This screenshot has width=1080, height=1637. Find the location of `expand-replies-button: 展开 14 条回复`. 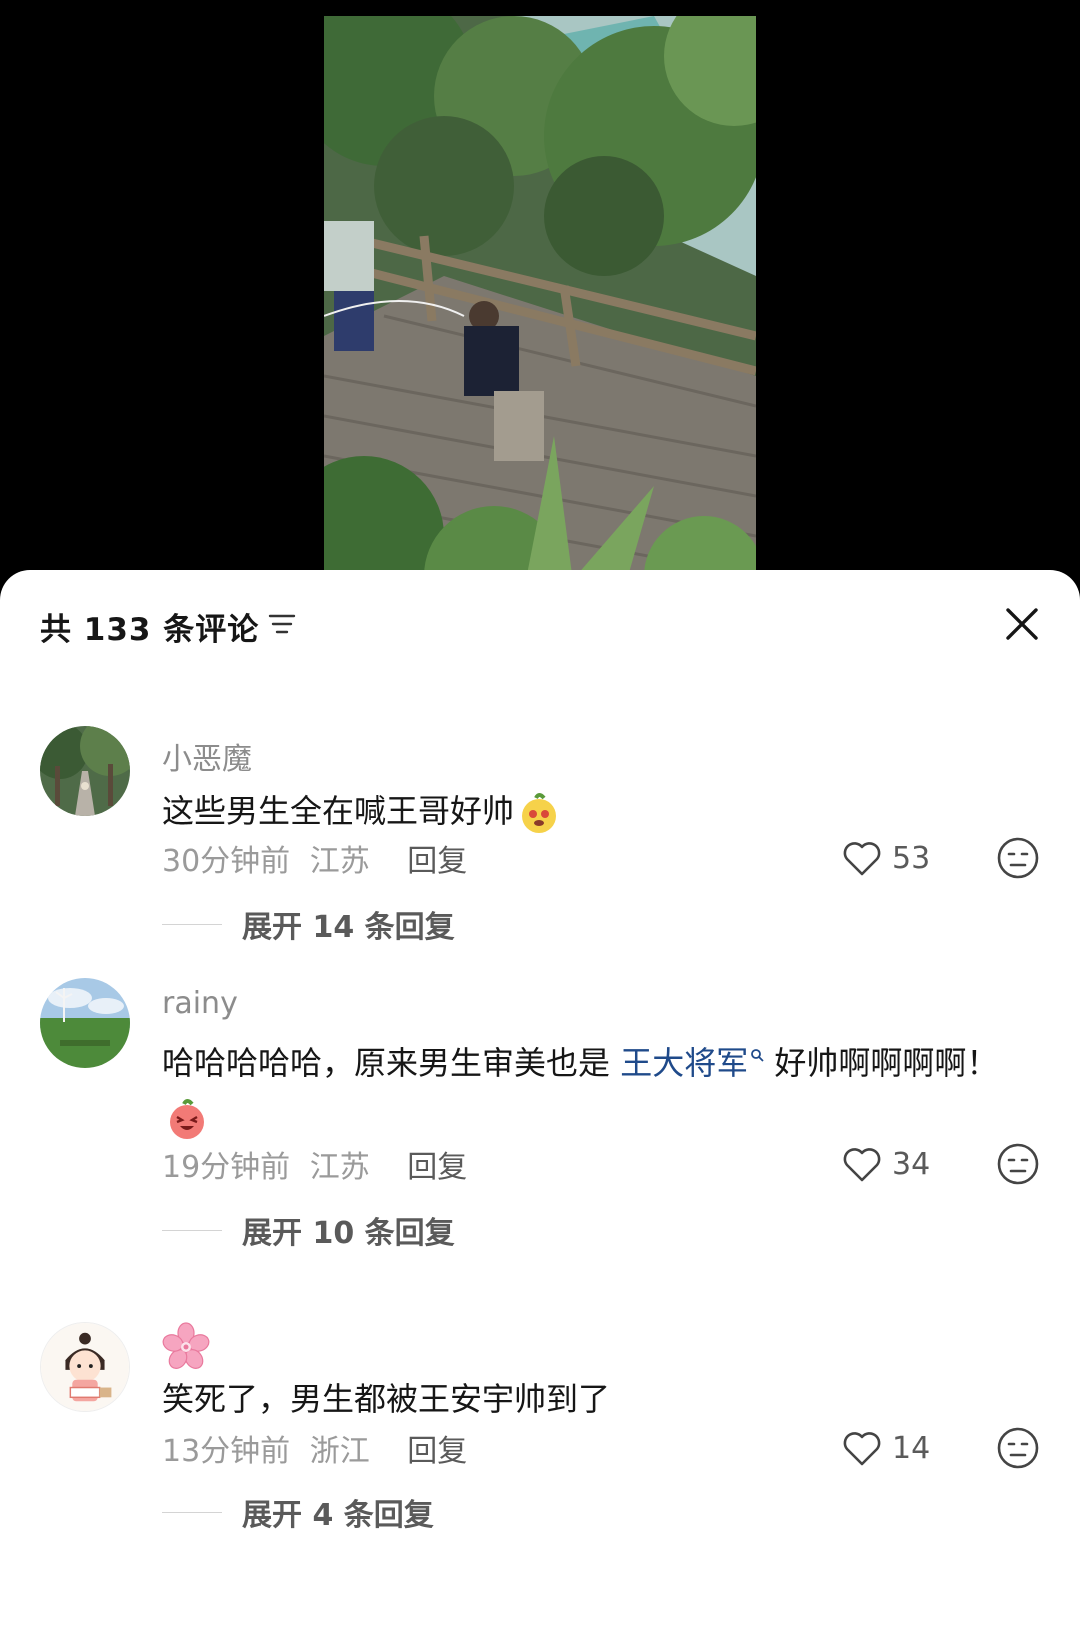

expand-replies-button: 展开 14 条回复 is located at coordinates (308, 924).